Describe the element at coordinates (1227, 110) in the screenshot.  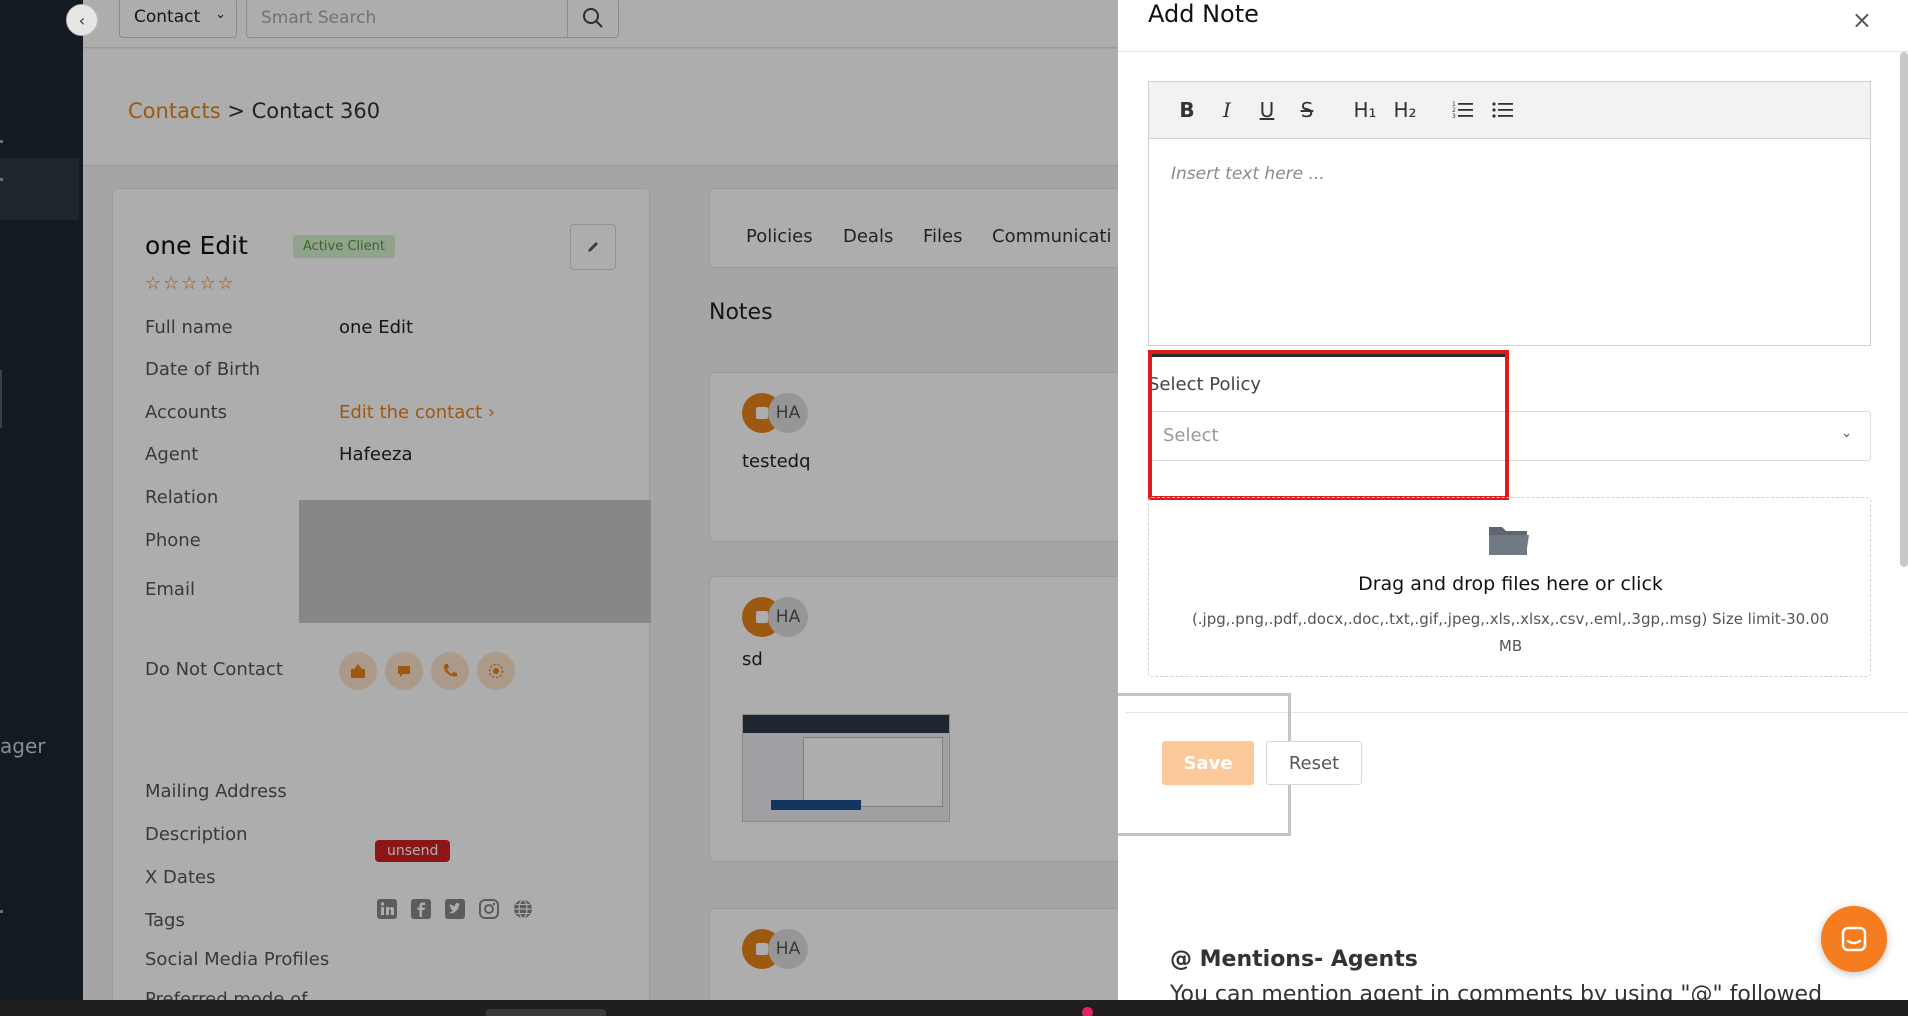
I see `italic-button: I` at that location.